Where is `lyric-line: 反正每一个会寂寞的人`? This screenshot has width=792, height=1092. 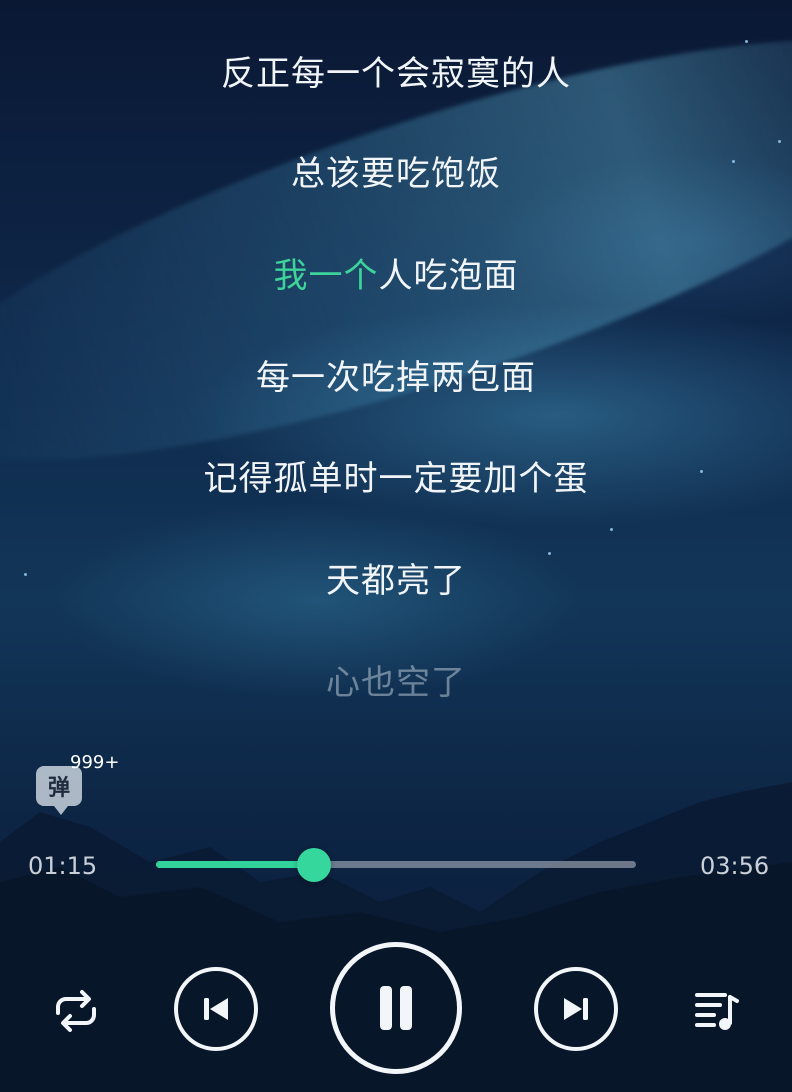
lyric-line: 反正每一个会寂寞的人 is located at coordinates (396, 74).